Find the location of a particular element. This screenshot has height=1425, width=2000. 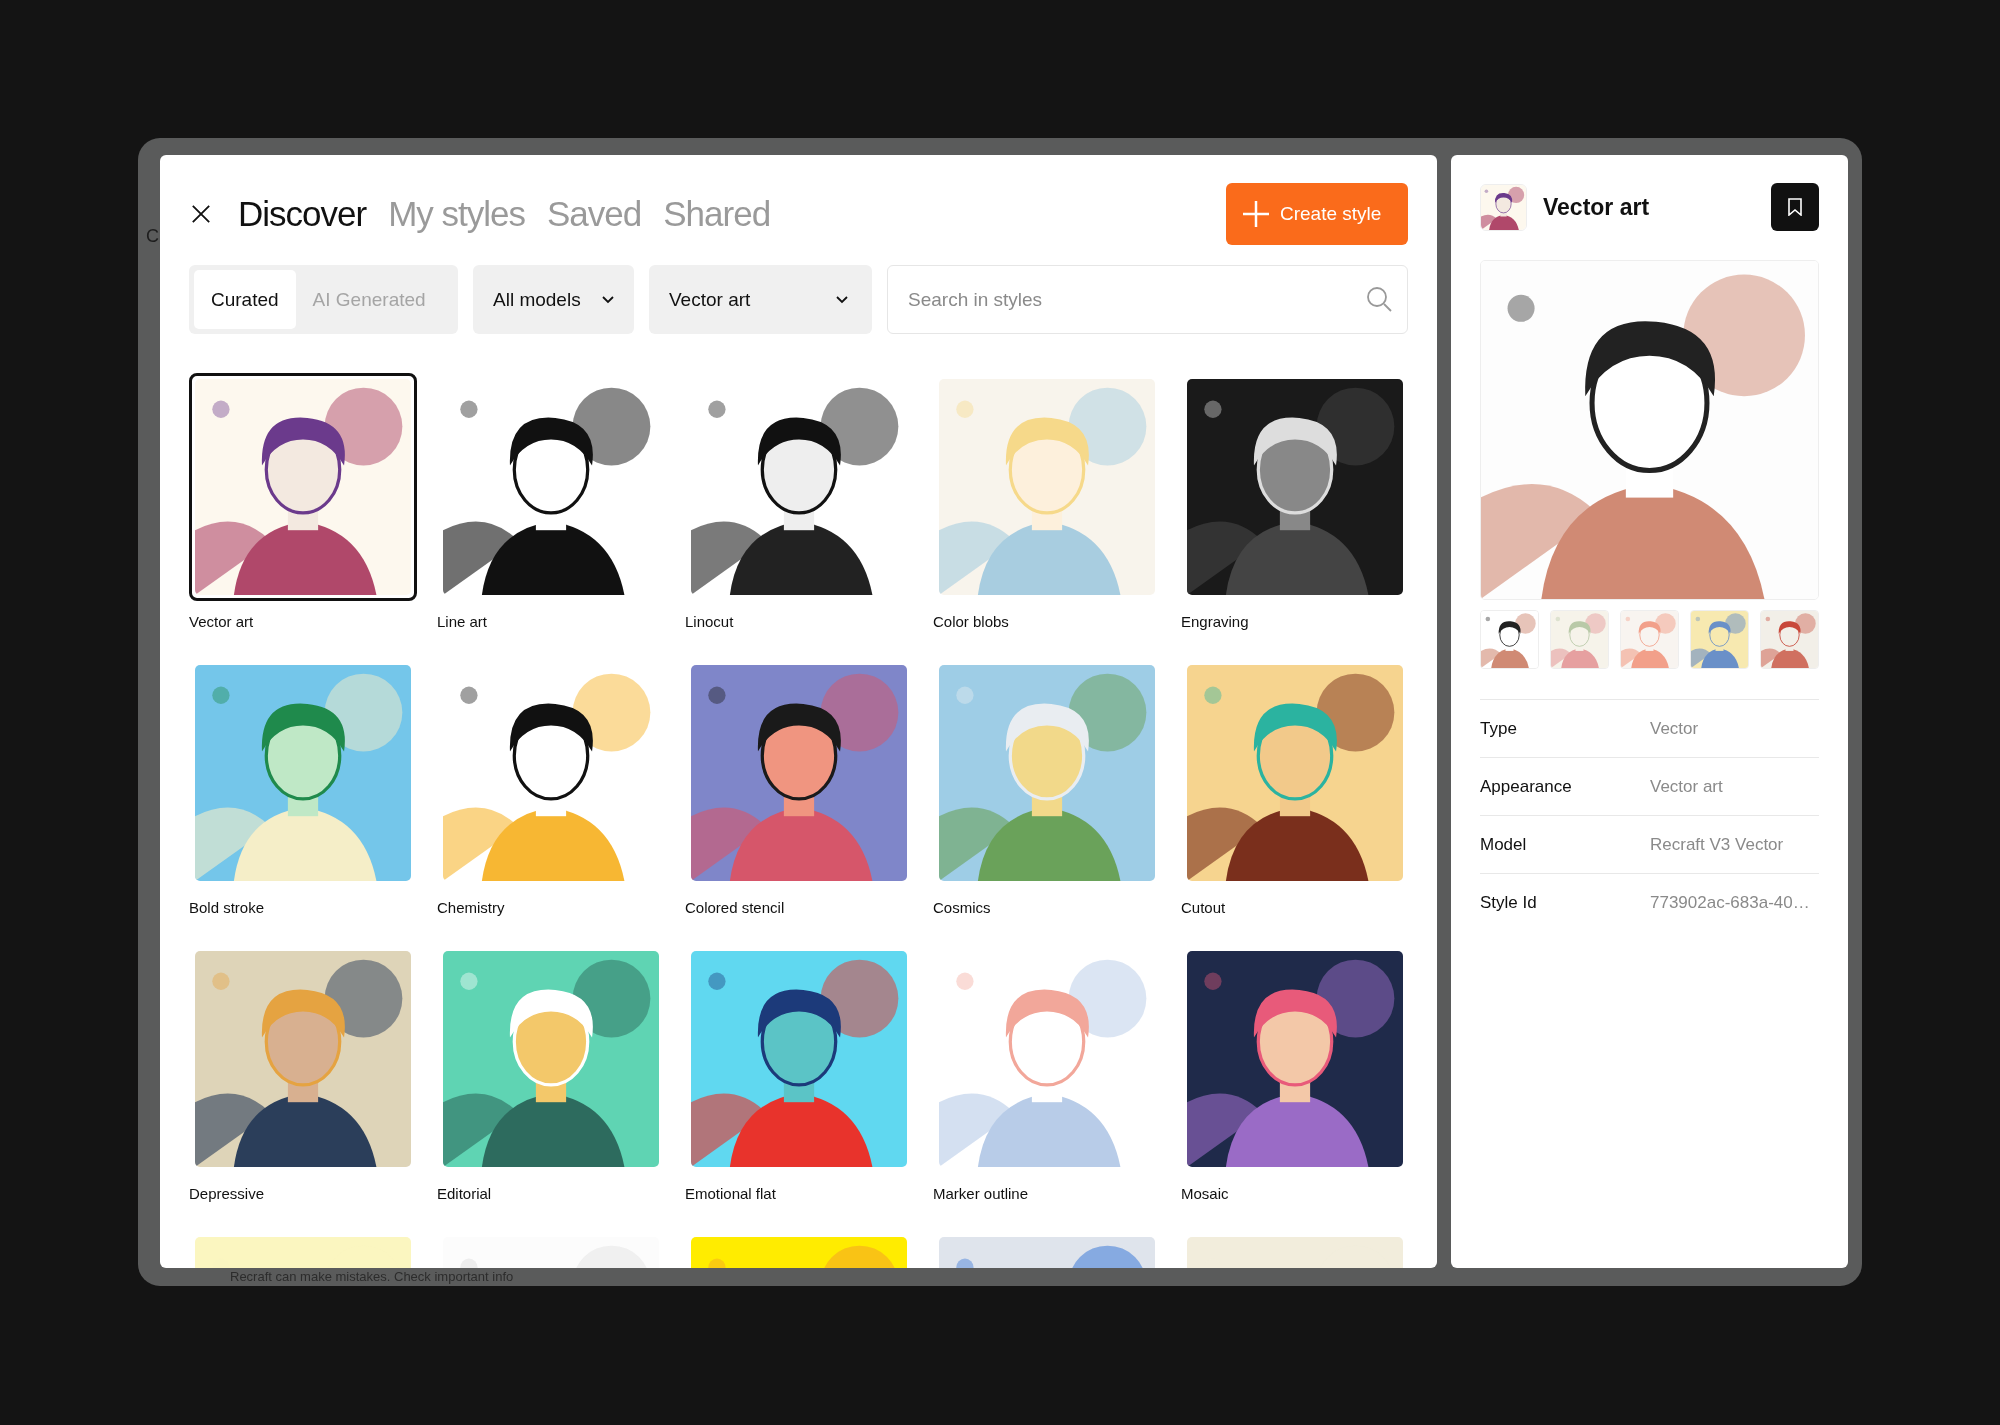

dropdown: Vector art is located at coordinates (760, 299).